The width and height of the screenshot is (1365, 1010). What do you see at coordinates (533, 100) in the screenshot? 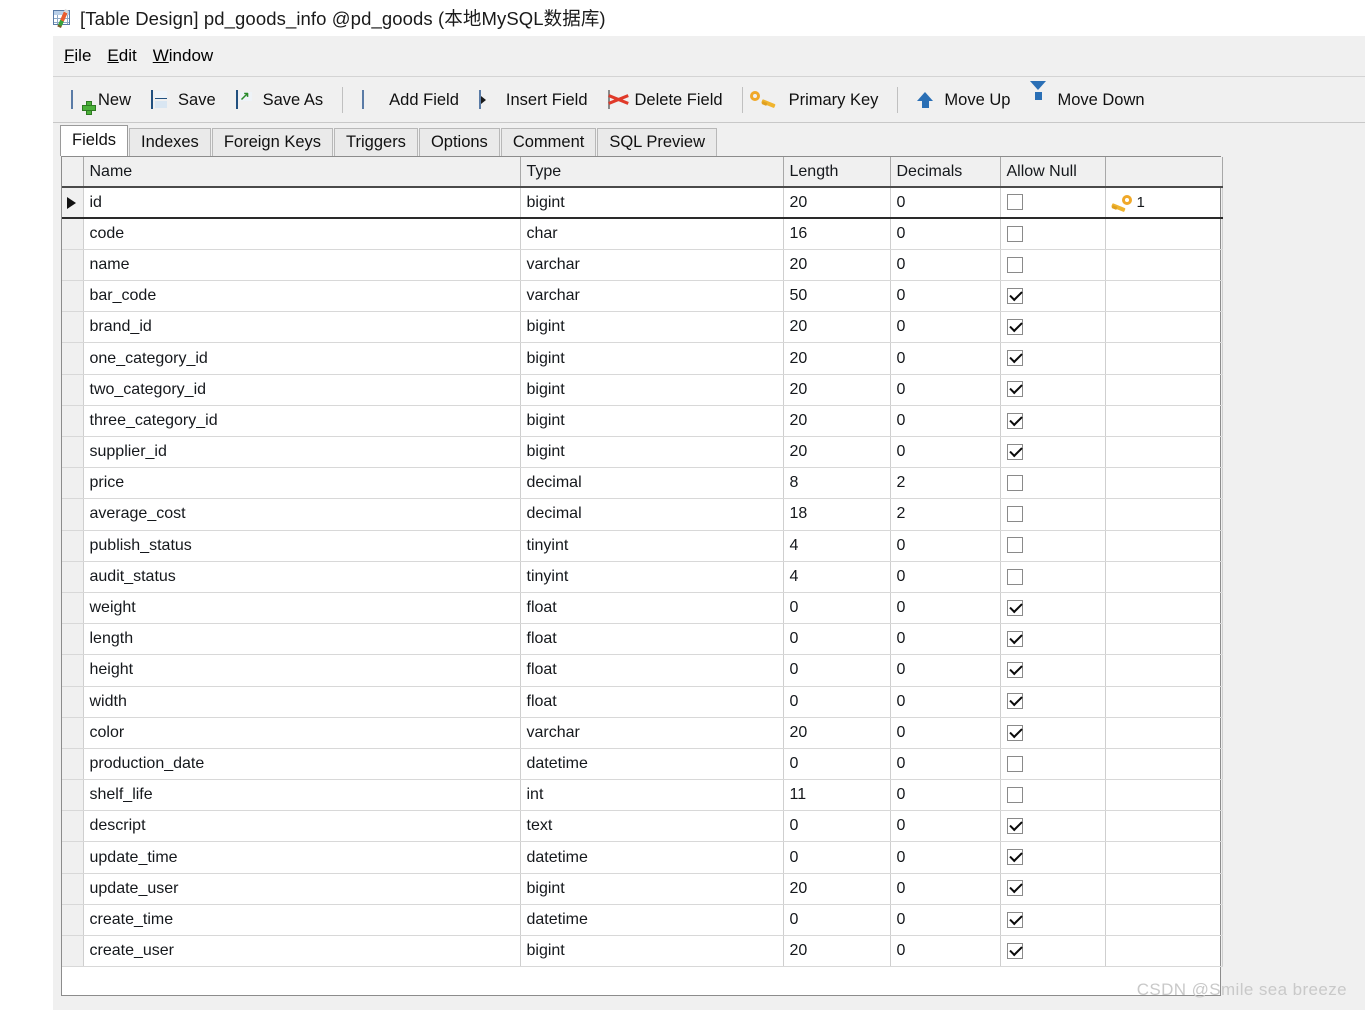
I see `insert-field-button: Insert Field` at bounding box center [533, 100].